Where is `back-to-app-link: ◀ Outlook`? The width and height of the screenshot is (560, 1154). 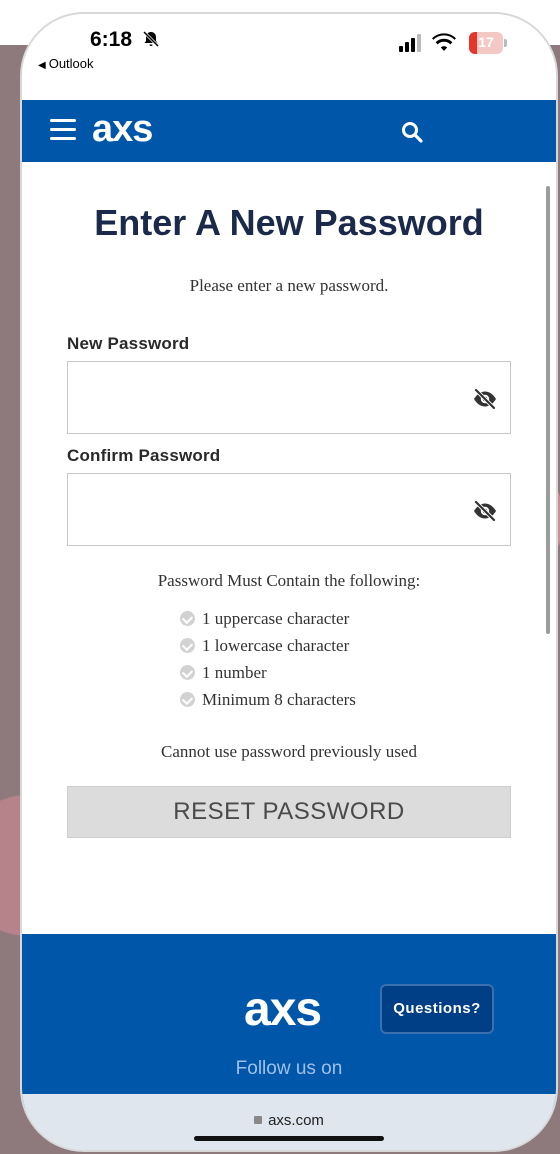
back-to-app-link: ◀ Outlook is located at coordinates (66, 63).